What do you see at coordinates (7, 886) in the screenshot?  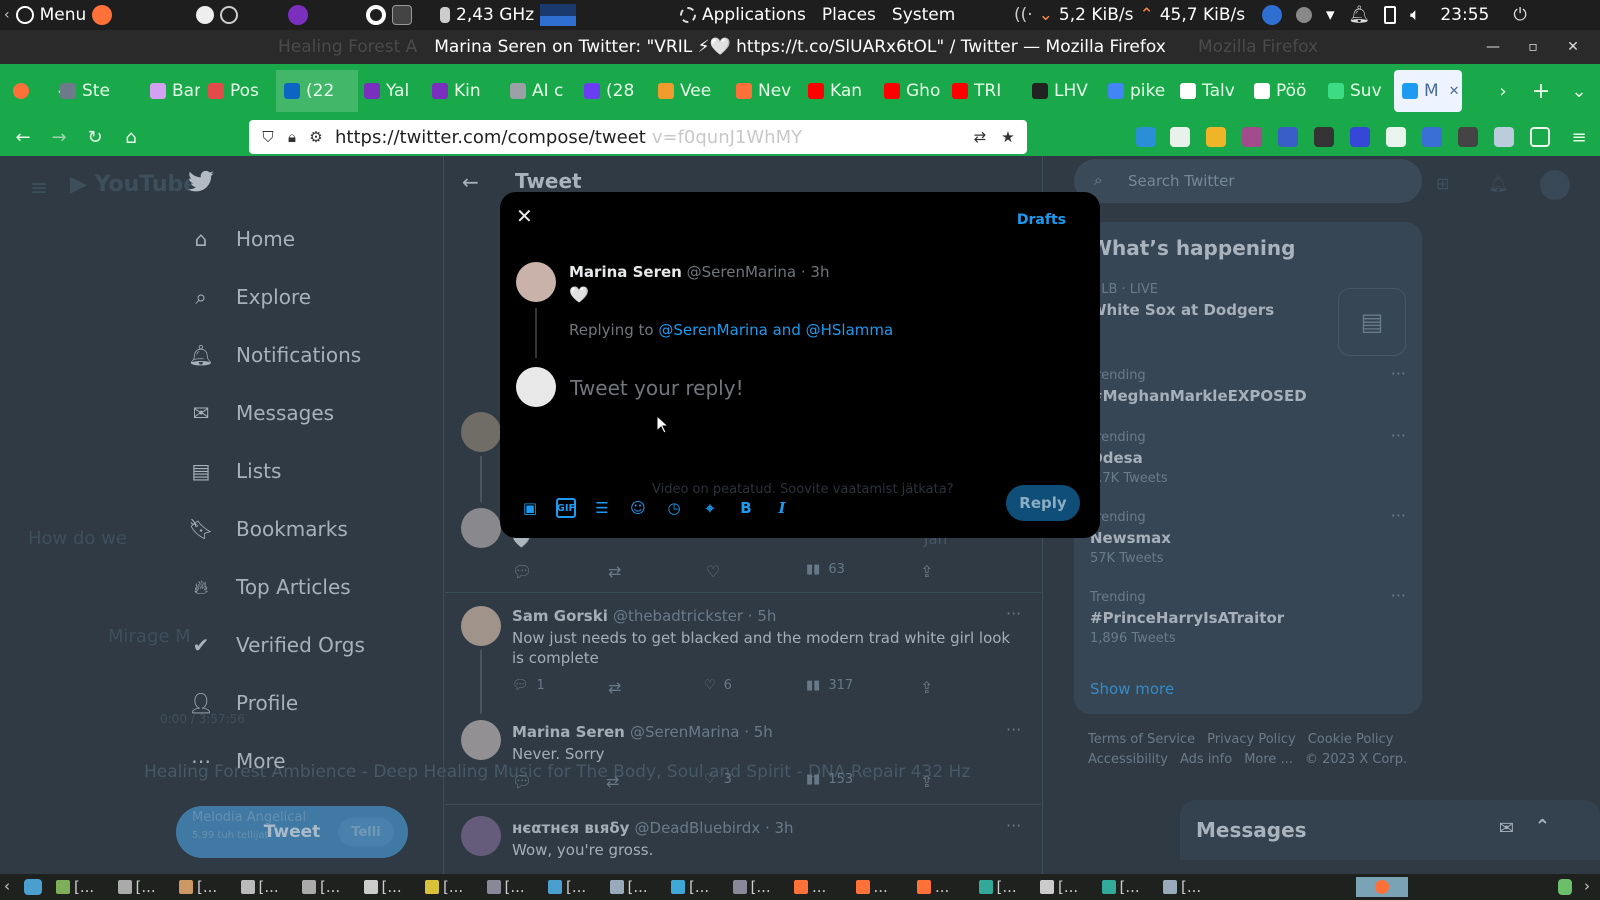 I see `taskbar-left-icon: ‹` at bounding box center [7, 886].